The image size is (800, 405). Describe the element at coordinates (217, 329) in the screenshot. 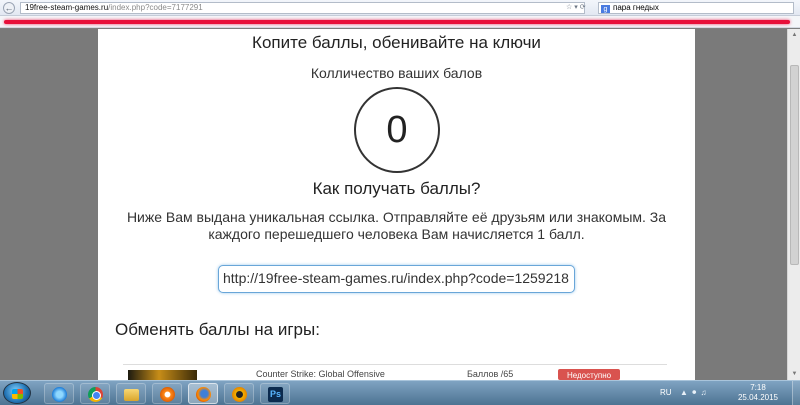

I see `exchange-title: Обменять баллы на игры:` at that location.